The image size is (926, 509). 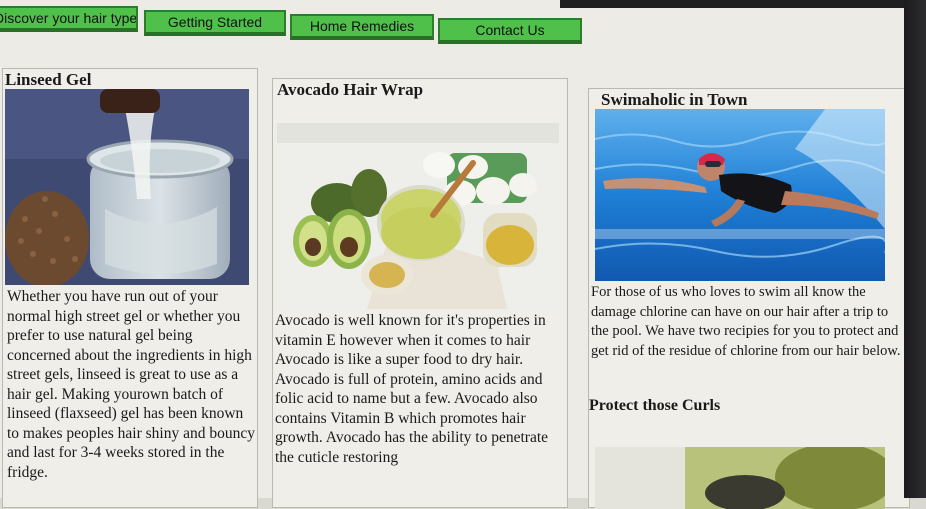 What do you see at coordinates (674, 99) in the screenshot?
I see `article-title: Swimaholic in Town` at bounding box center [674, 99].